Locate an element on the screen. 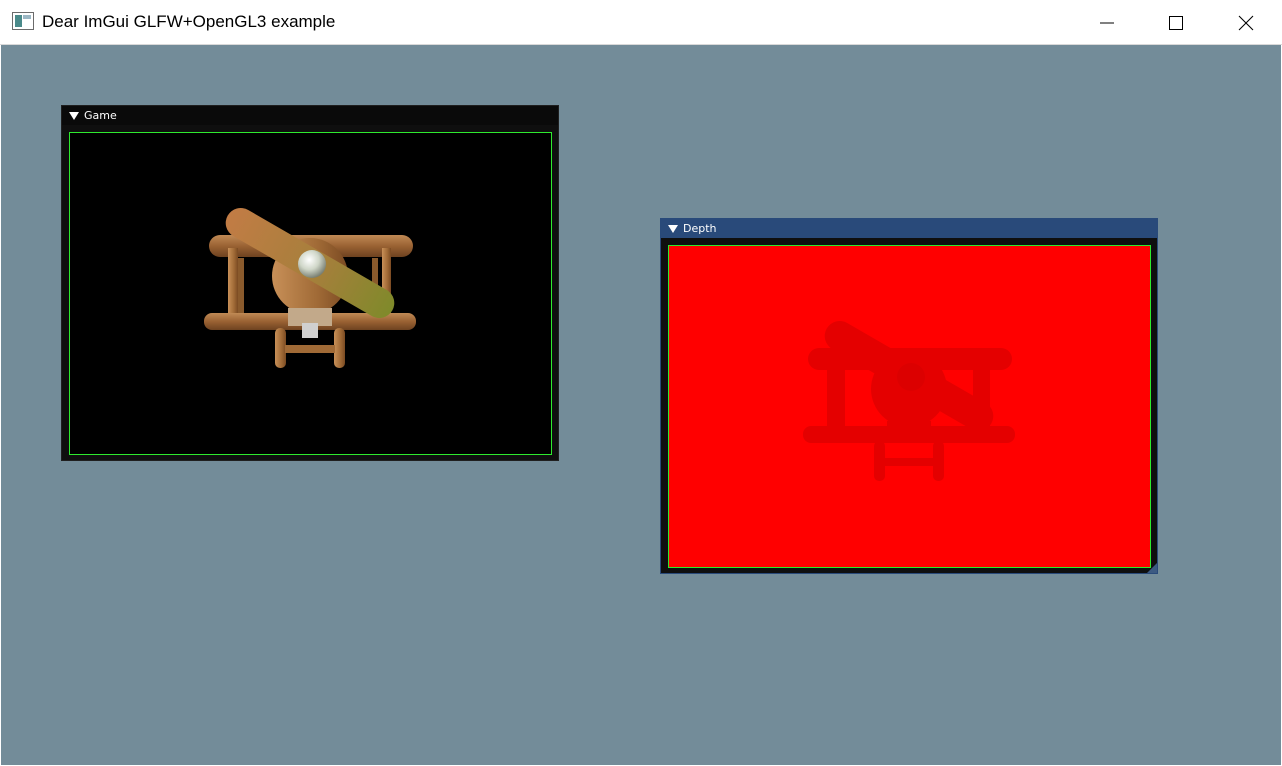  game-window-title: Game is located at coordinates (100, 115).